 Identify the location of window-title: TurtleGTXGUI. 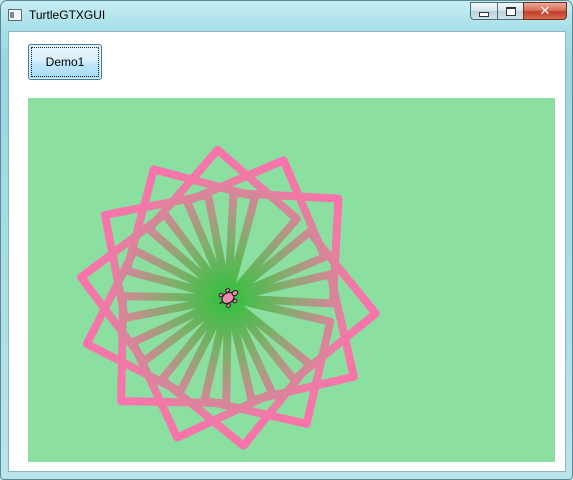
(67, 15).